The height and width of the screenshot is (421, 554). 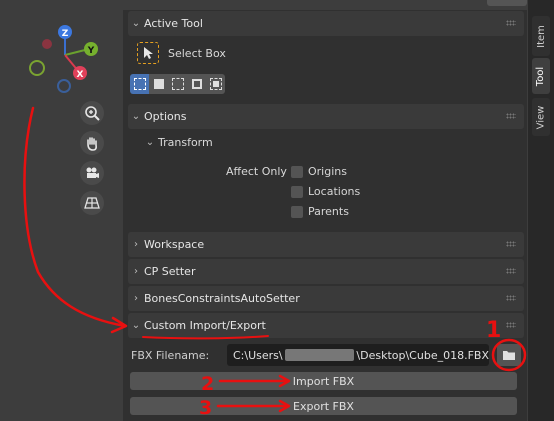 I want to click on mode-difference-icon, so click(x=196, y=84).